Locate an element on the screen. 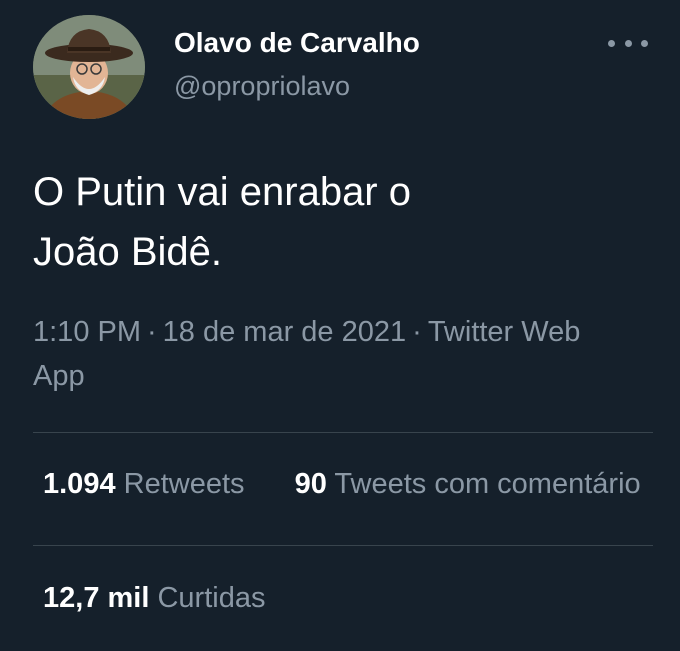 Image resolution: width=680 pixels, height=651 pixels. author-handle: @opropriolavo is located at coordinates (262, 86).